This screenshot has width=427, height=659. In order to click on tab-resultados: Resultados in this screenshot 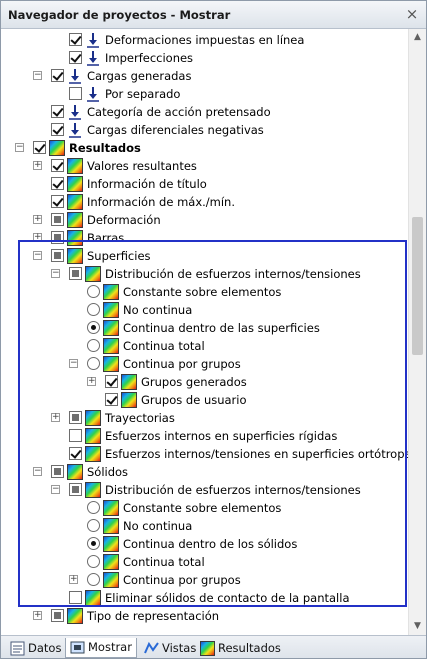, I will do `click(240, 648)`.